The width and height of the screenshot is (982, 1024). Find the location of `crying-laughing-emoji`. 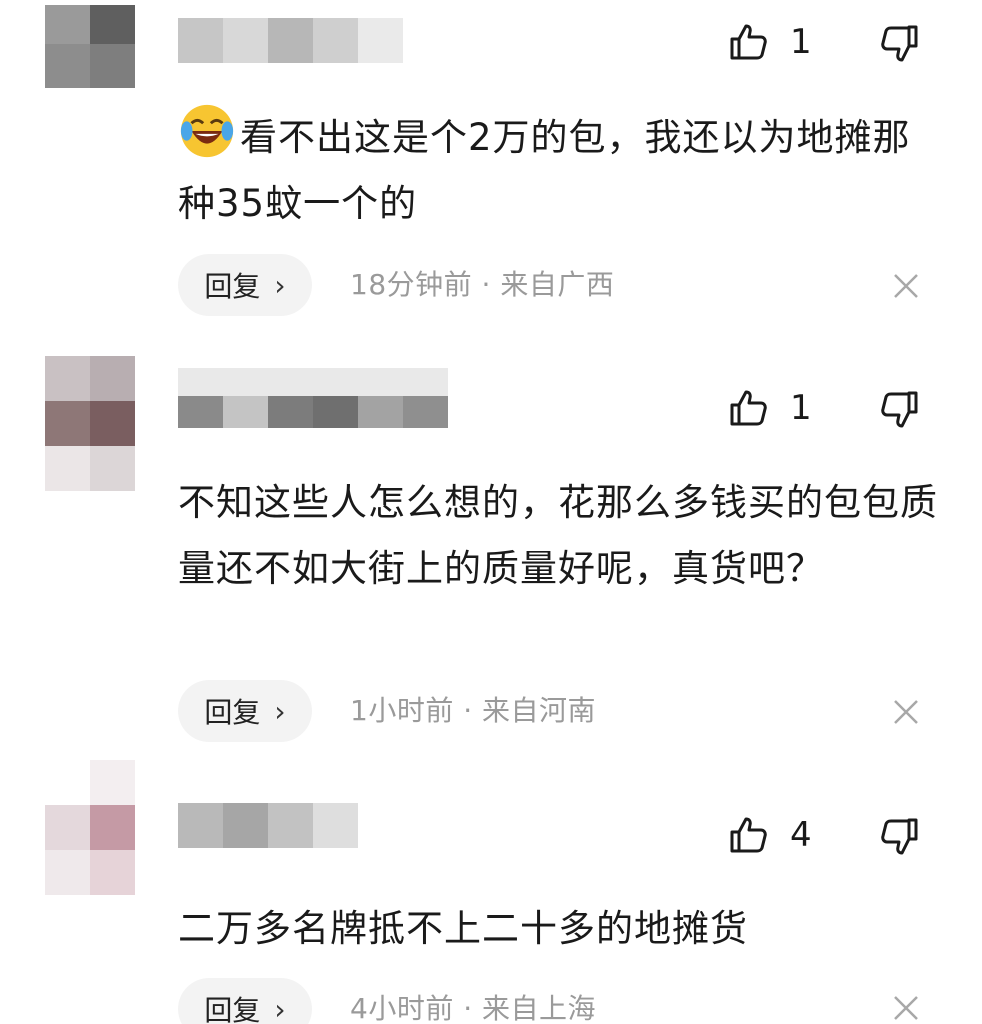

crying-laughing-emoji is located at coordinates (207, 131).